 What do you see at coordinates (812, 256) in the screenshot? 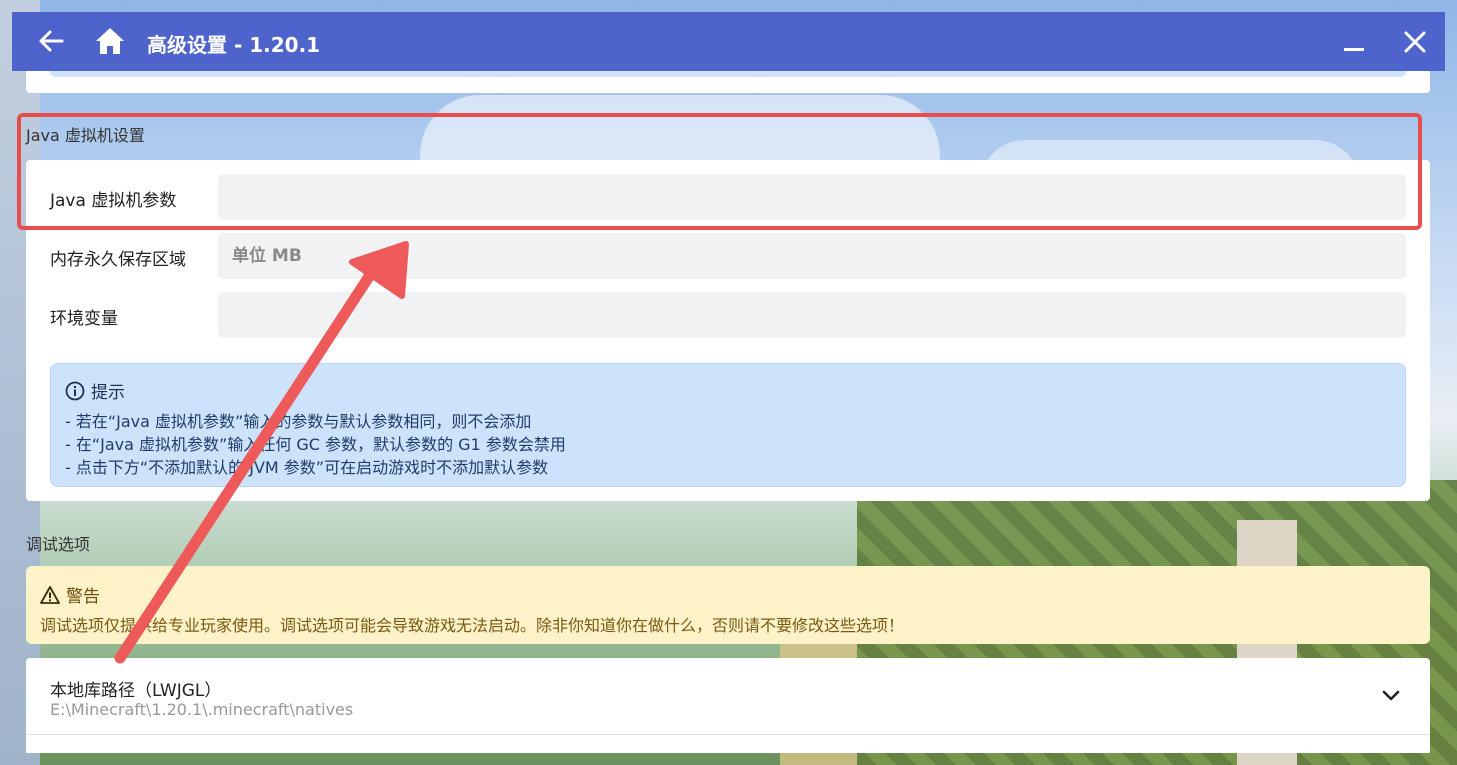
I see `permgen-input` at bounding box center [812, 256].